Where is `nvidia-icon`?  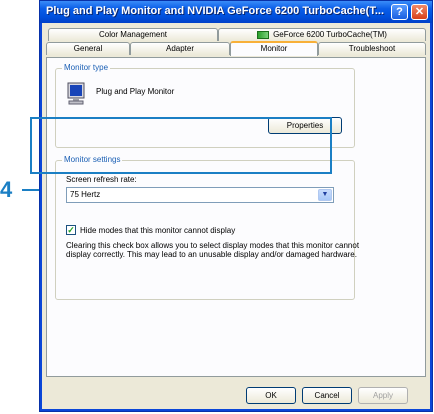
nvidia-icon is located at coordinates (263, 34).